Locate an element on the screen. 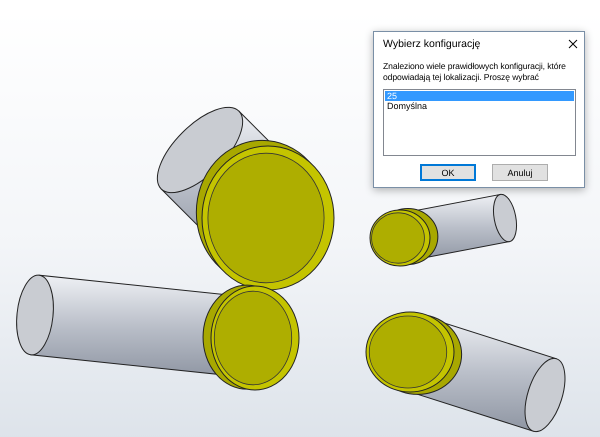 This screenshot has height=437, width=600. close-icon is located at coordinates (573, 43).